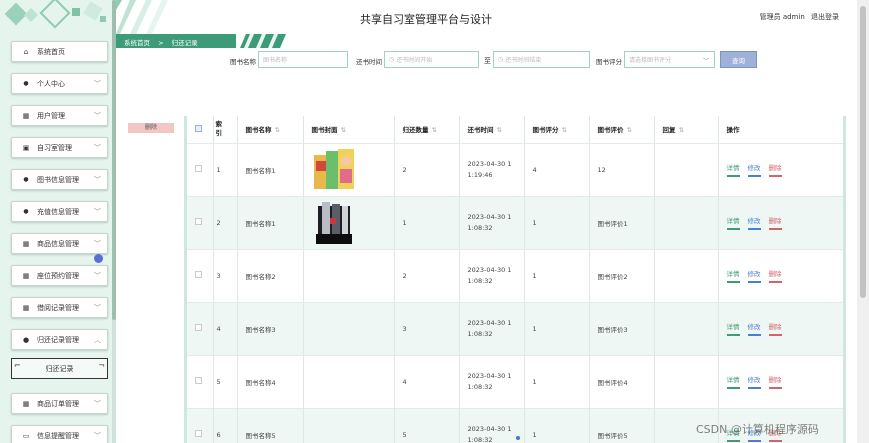 This screenshot has width=869, height=443. I want to click on cell-qty: 5, so click(427, 425).